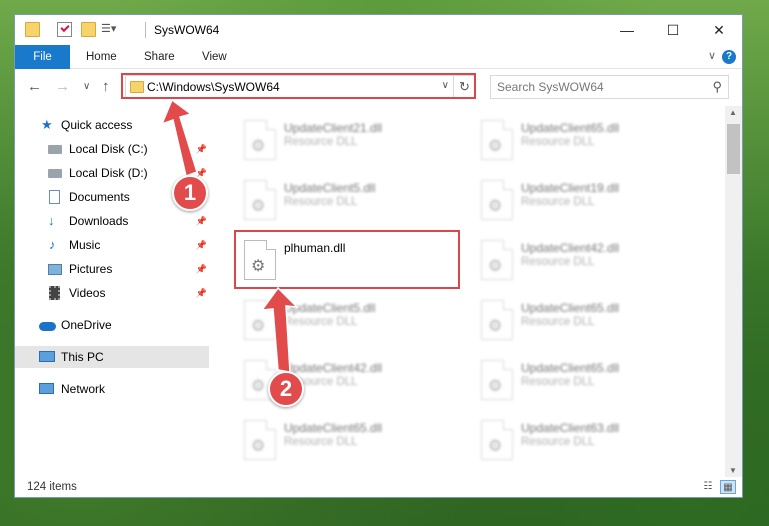  What do you see at coordinates (190, 193) in the screenshot?
I see `step-1-badge: 1` at bounding box center [190, 193].